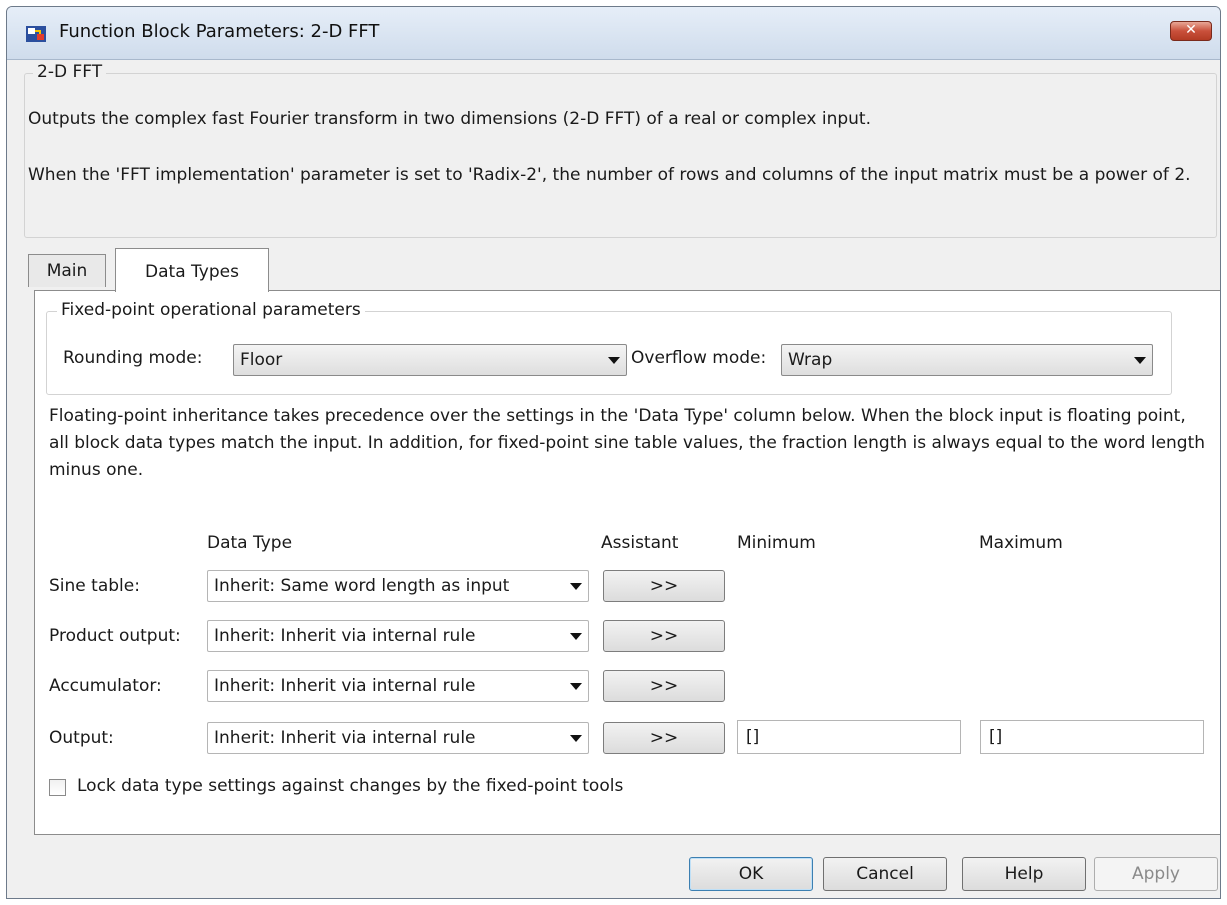 This screenshot has height=905, width=1227. What do you see at coordinates (664, 586) in the screenshot?
I see `sine-table-assistant-button: >>` at bounding box center [664, 586].